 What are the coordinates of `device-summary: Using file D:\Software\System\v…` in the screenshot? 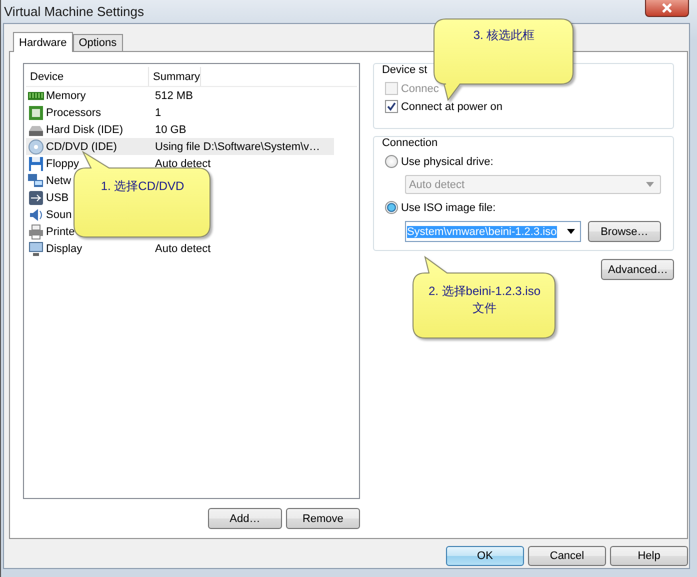 It's located at (237, 146).